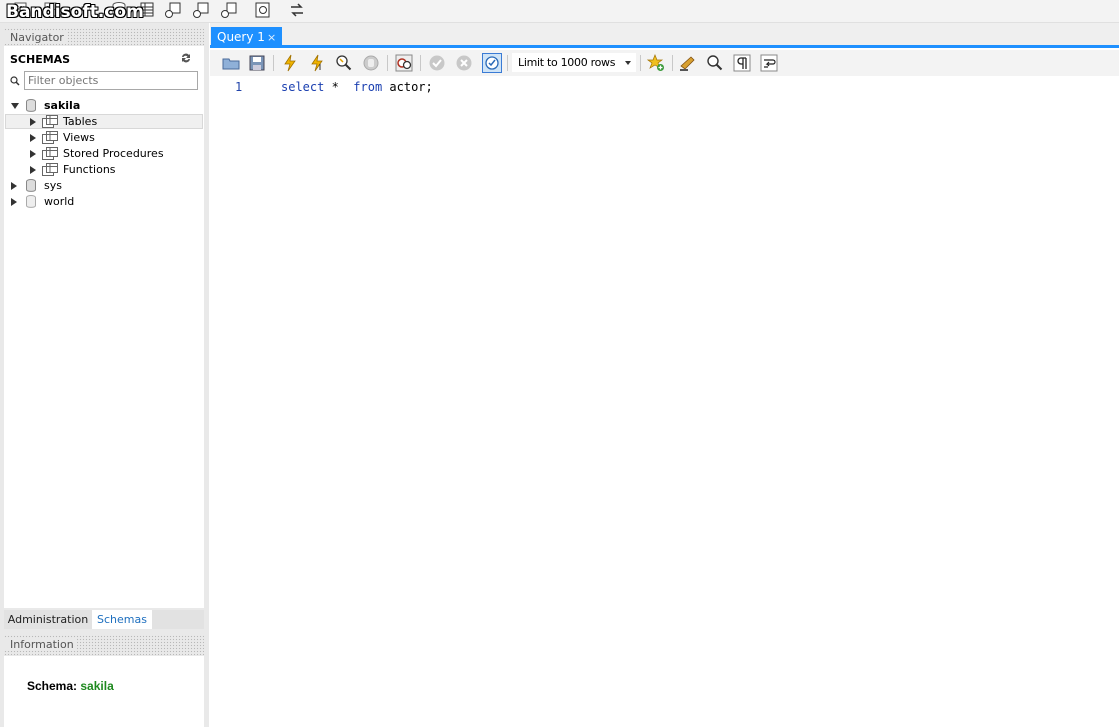  I want to click on search-icon, so click(15, 81).